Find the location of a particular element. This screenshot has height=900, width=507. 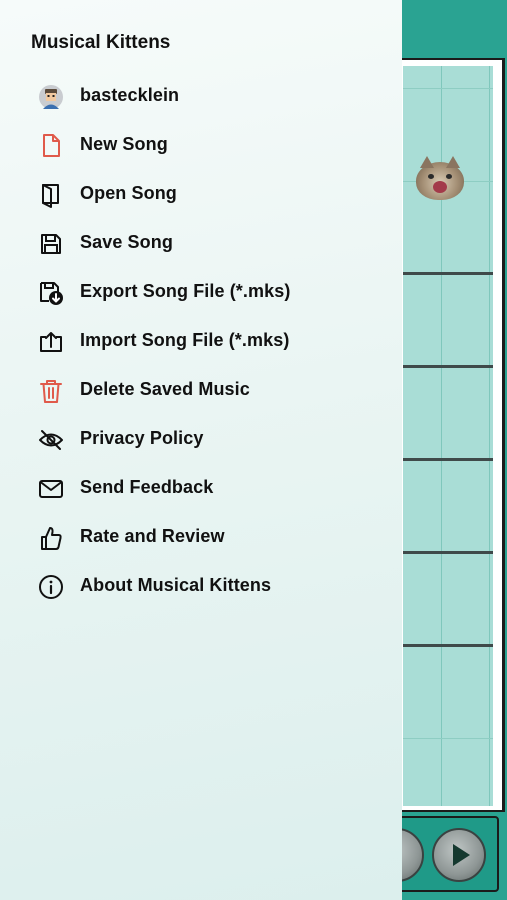

menu-item-label: Send Feedback is located at coordinates (147, 487).